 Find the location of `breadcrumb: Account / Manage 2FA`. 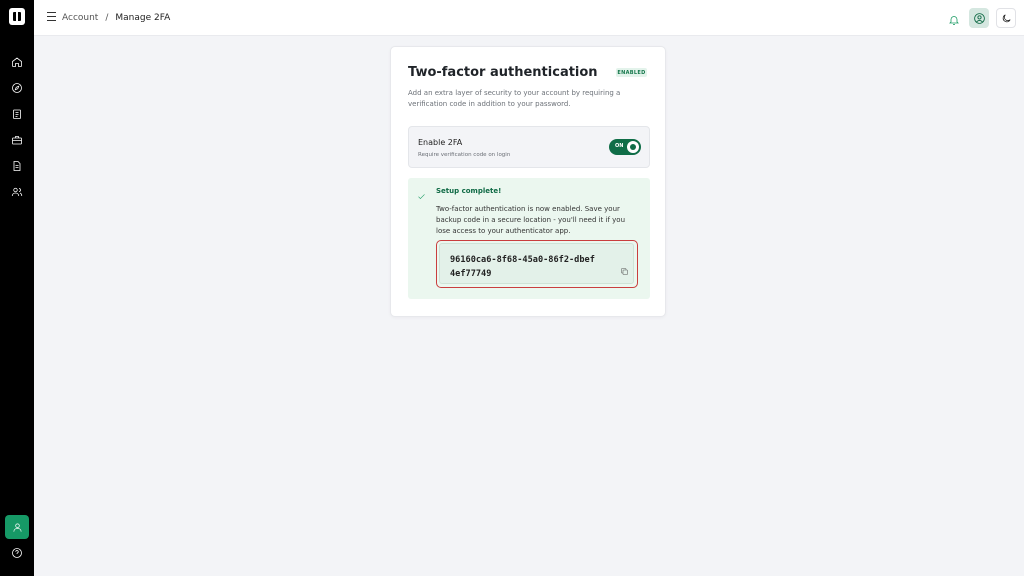

breadcrumb: Account / Manage 2FA is located at coordinates (116, 18).